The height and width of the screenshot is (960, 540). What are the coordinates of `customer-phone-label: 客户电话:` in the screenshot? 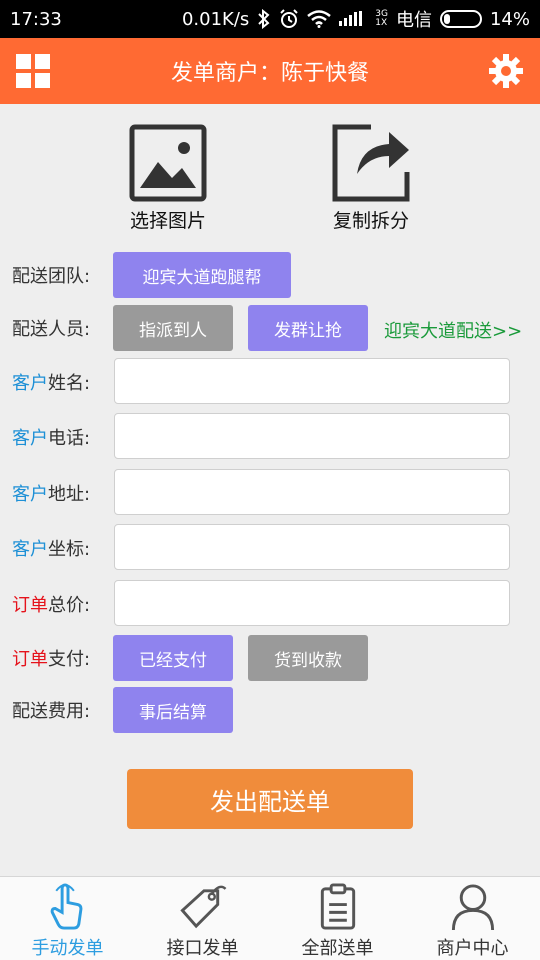 It's located at (51, 438).